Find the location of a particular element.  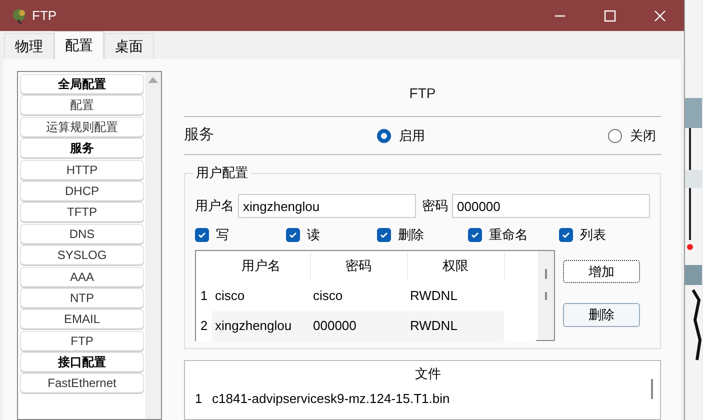

column-header: 文件 is located at coordinates (428, 374).